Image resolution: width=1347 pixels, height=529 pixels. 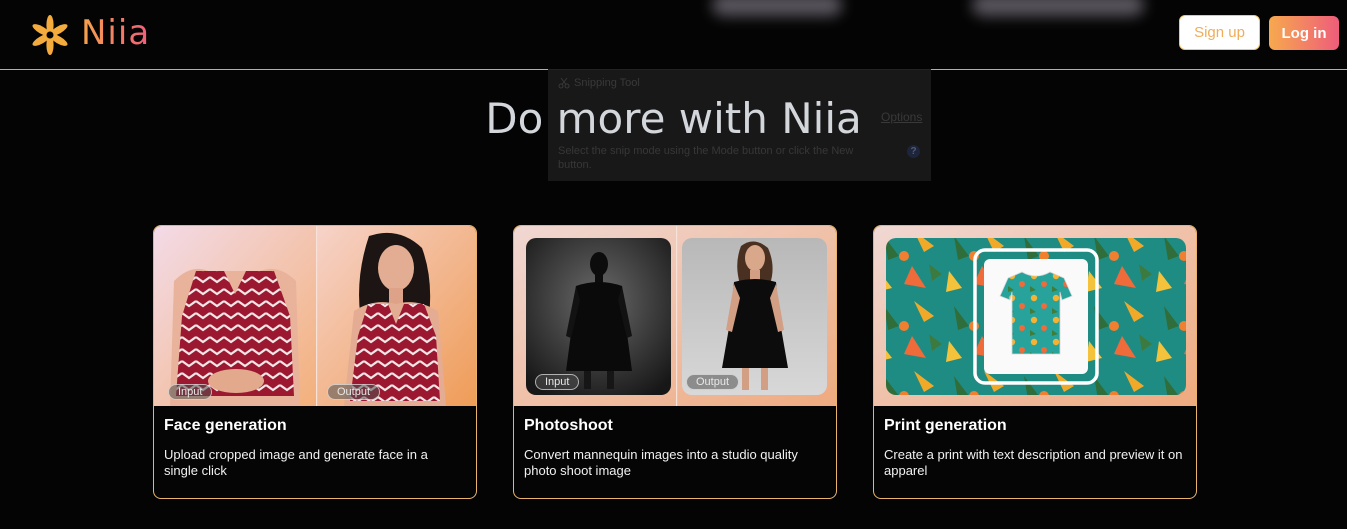 I want to click on brand-logo: Niia, so click(x=88, y=35).